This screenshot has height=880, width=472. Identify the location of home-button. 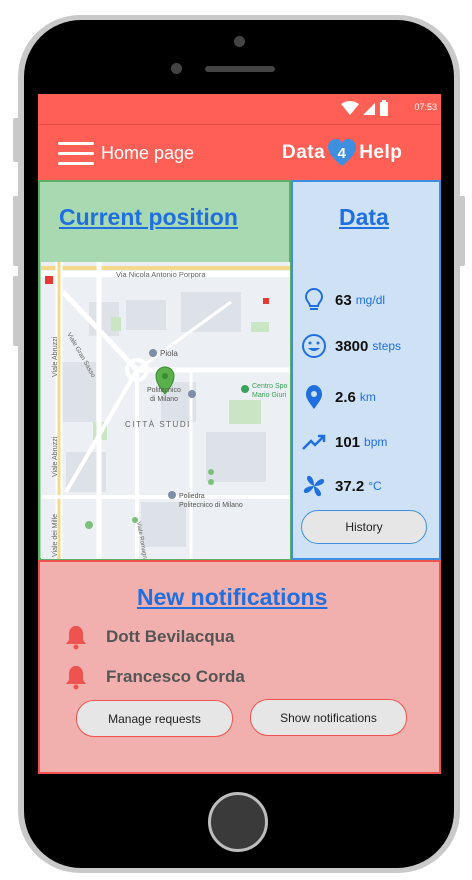
(238, 822).